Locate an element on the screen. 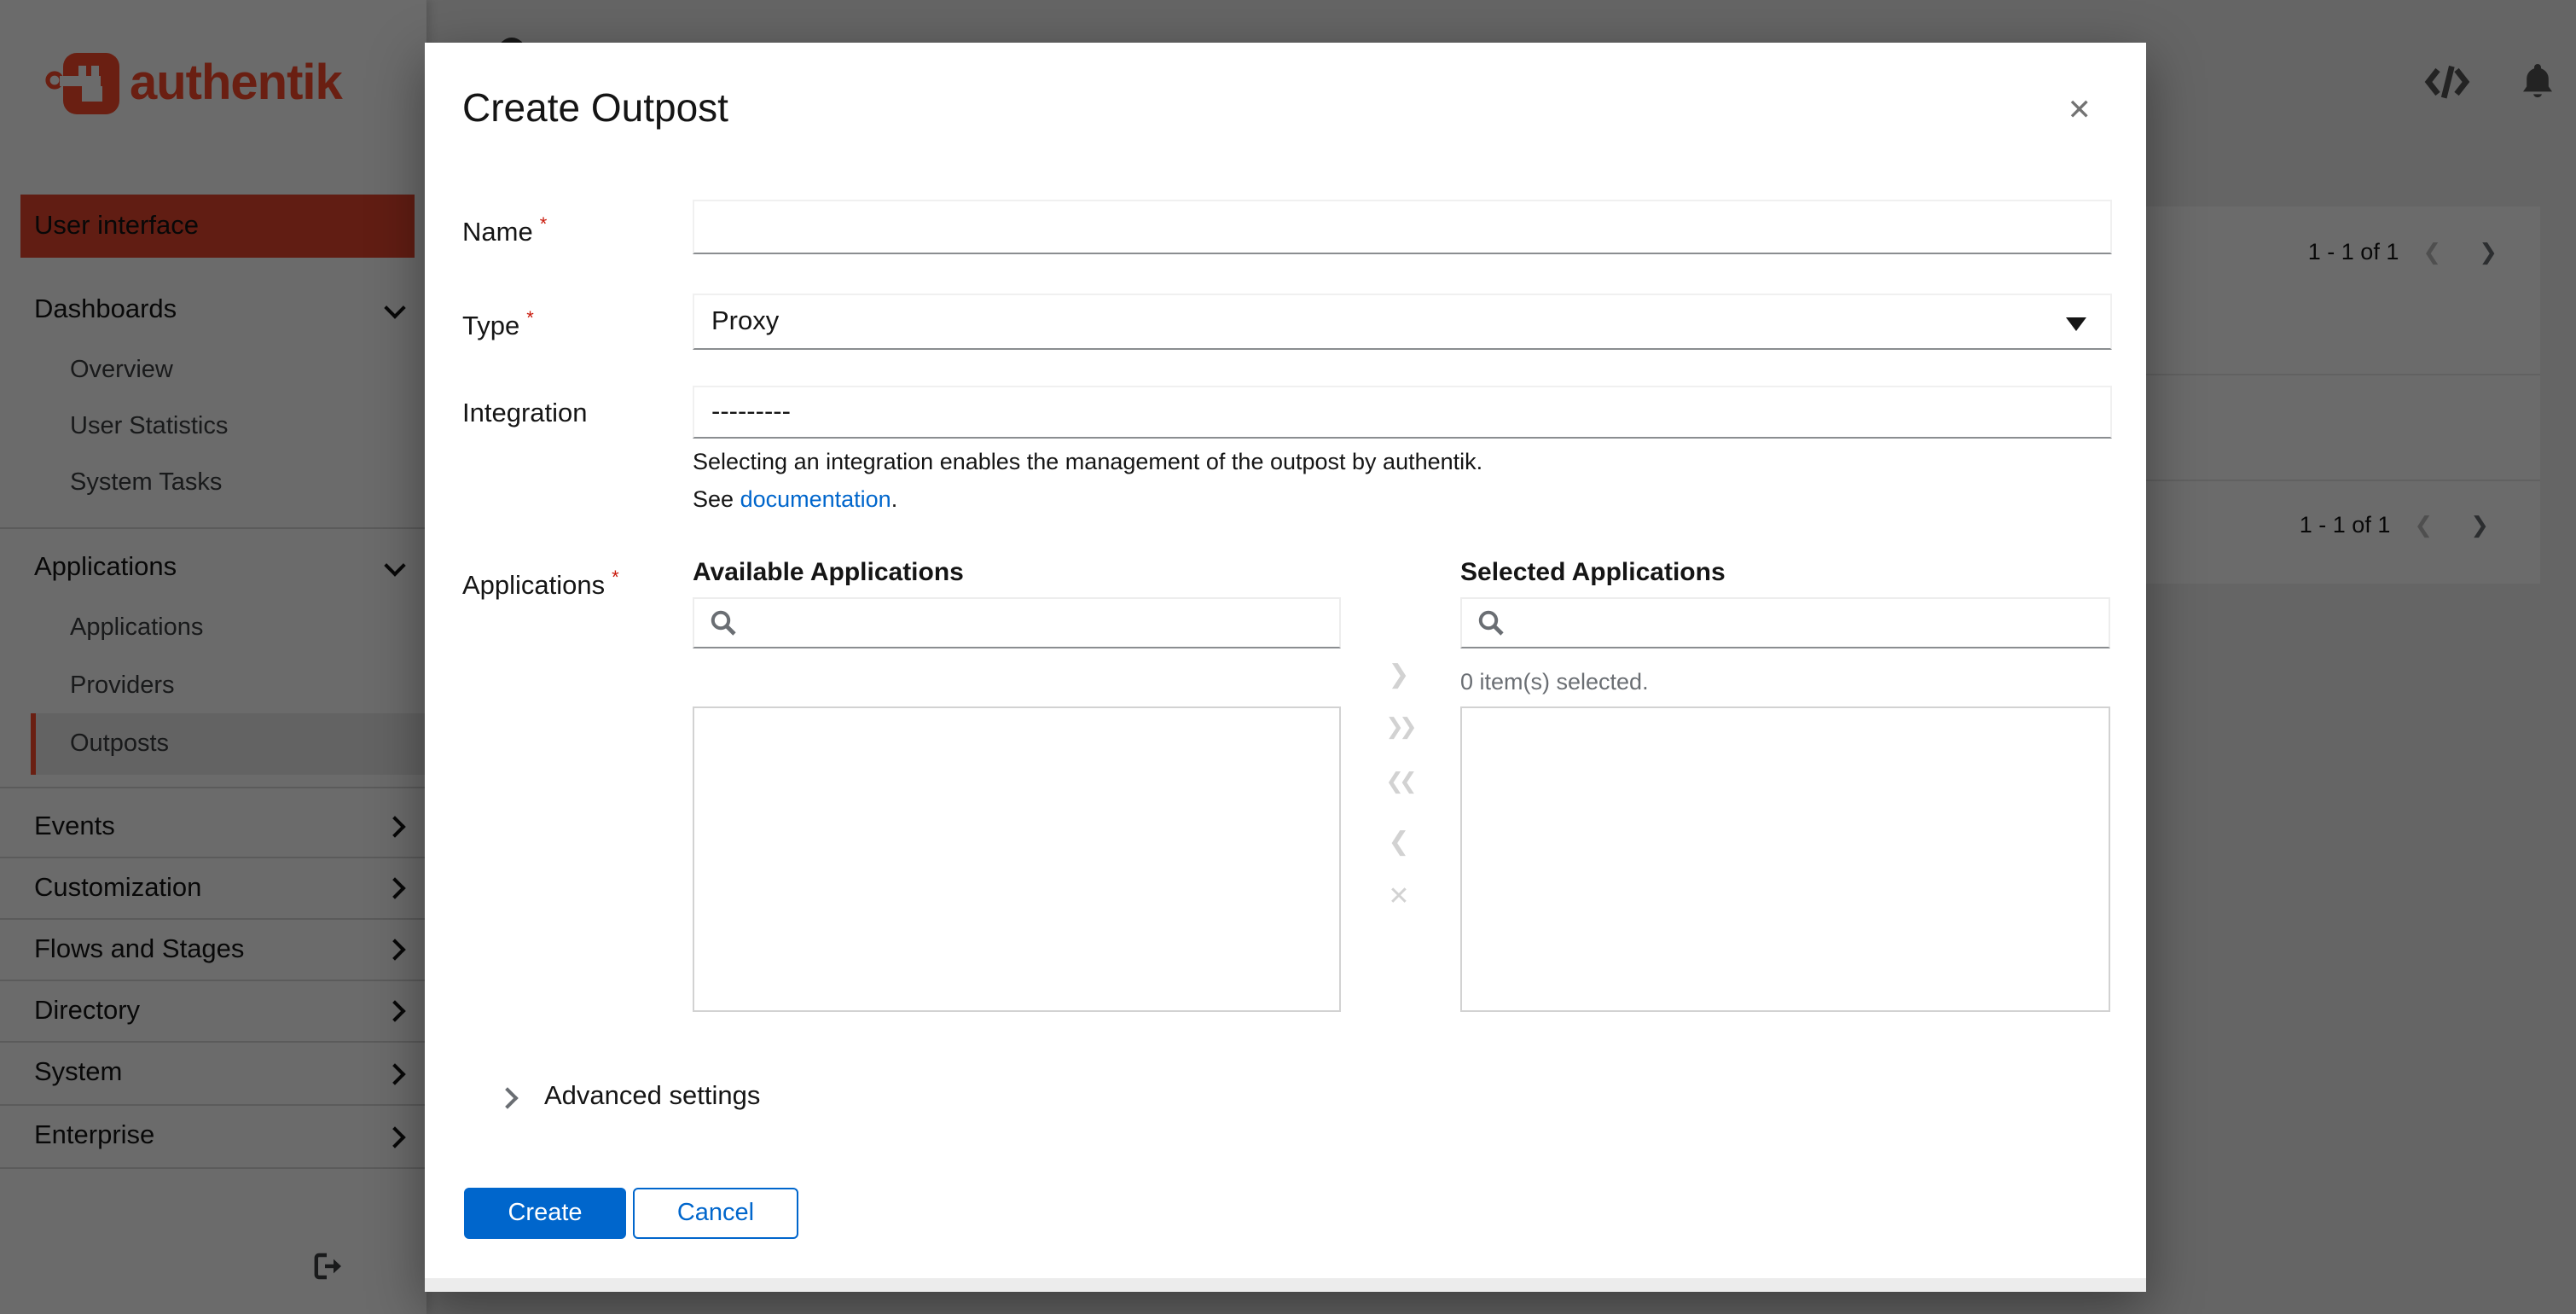 The image size is (2576, 1314). integration-label: Integration is located at coordinates (525, 413).